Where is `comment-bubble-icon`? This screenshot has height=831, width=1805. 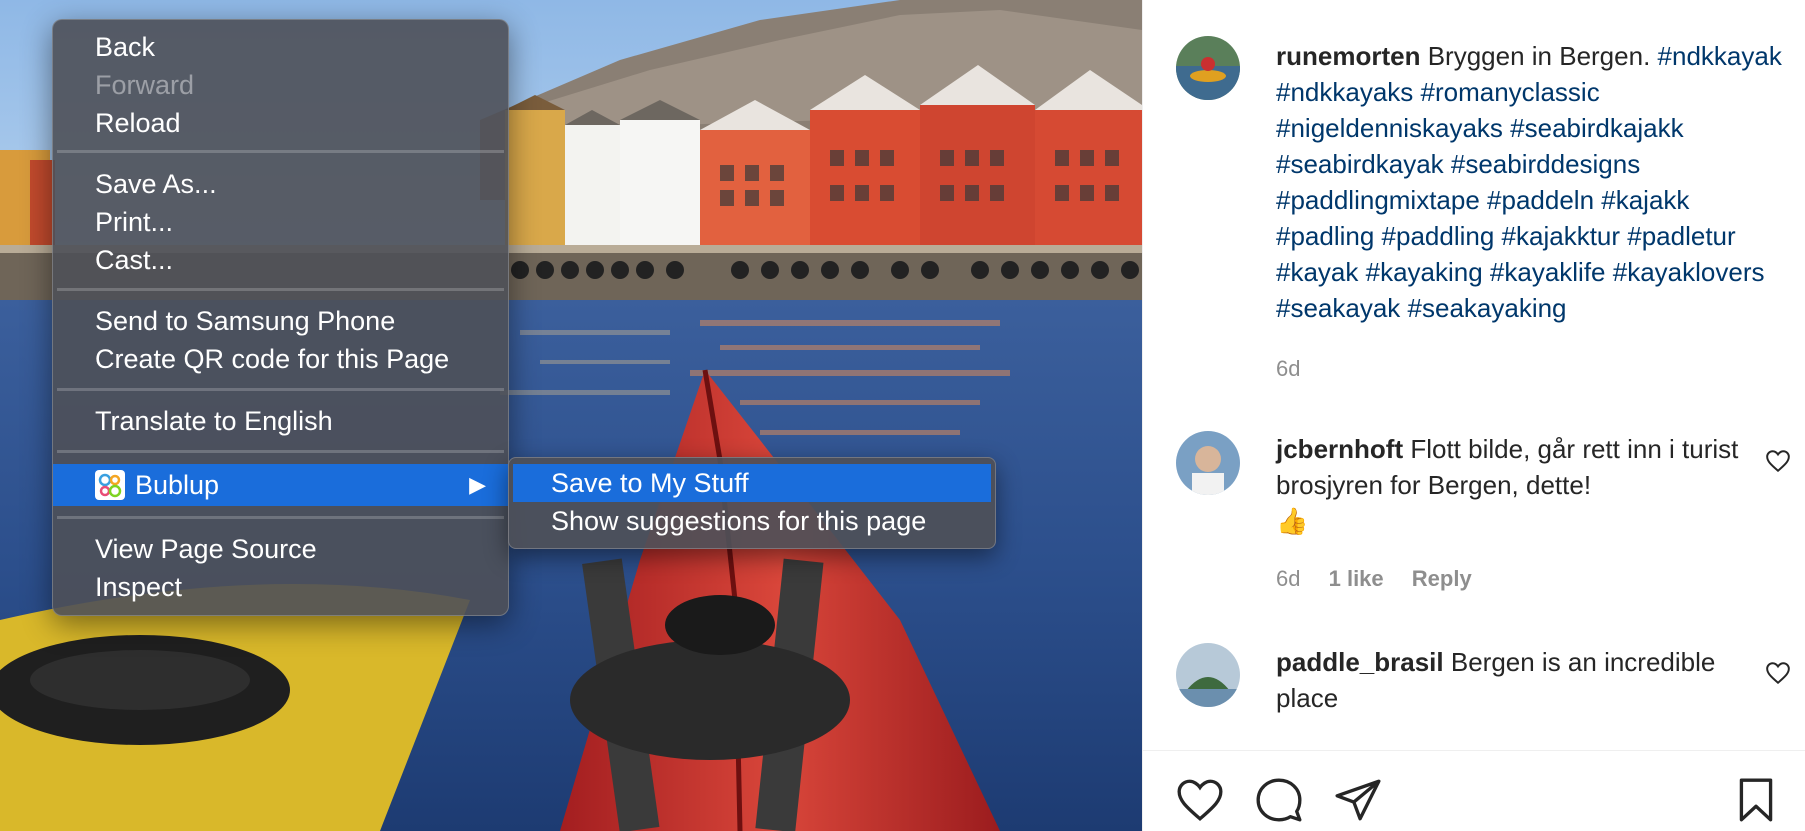
comment-bubble-icon is located at coordinates (1279, 800).